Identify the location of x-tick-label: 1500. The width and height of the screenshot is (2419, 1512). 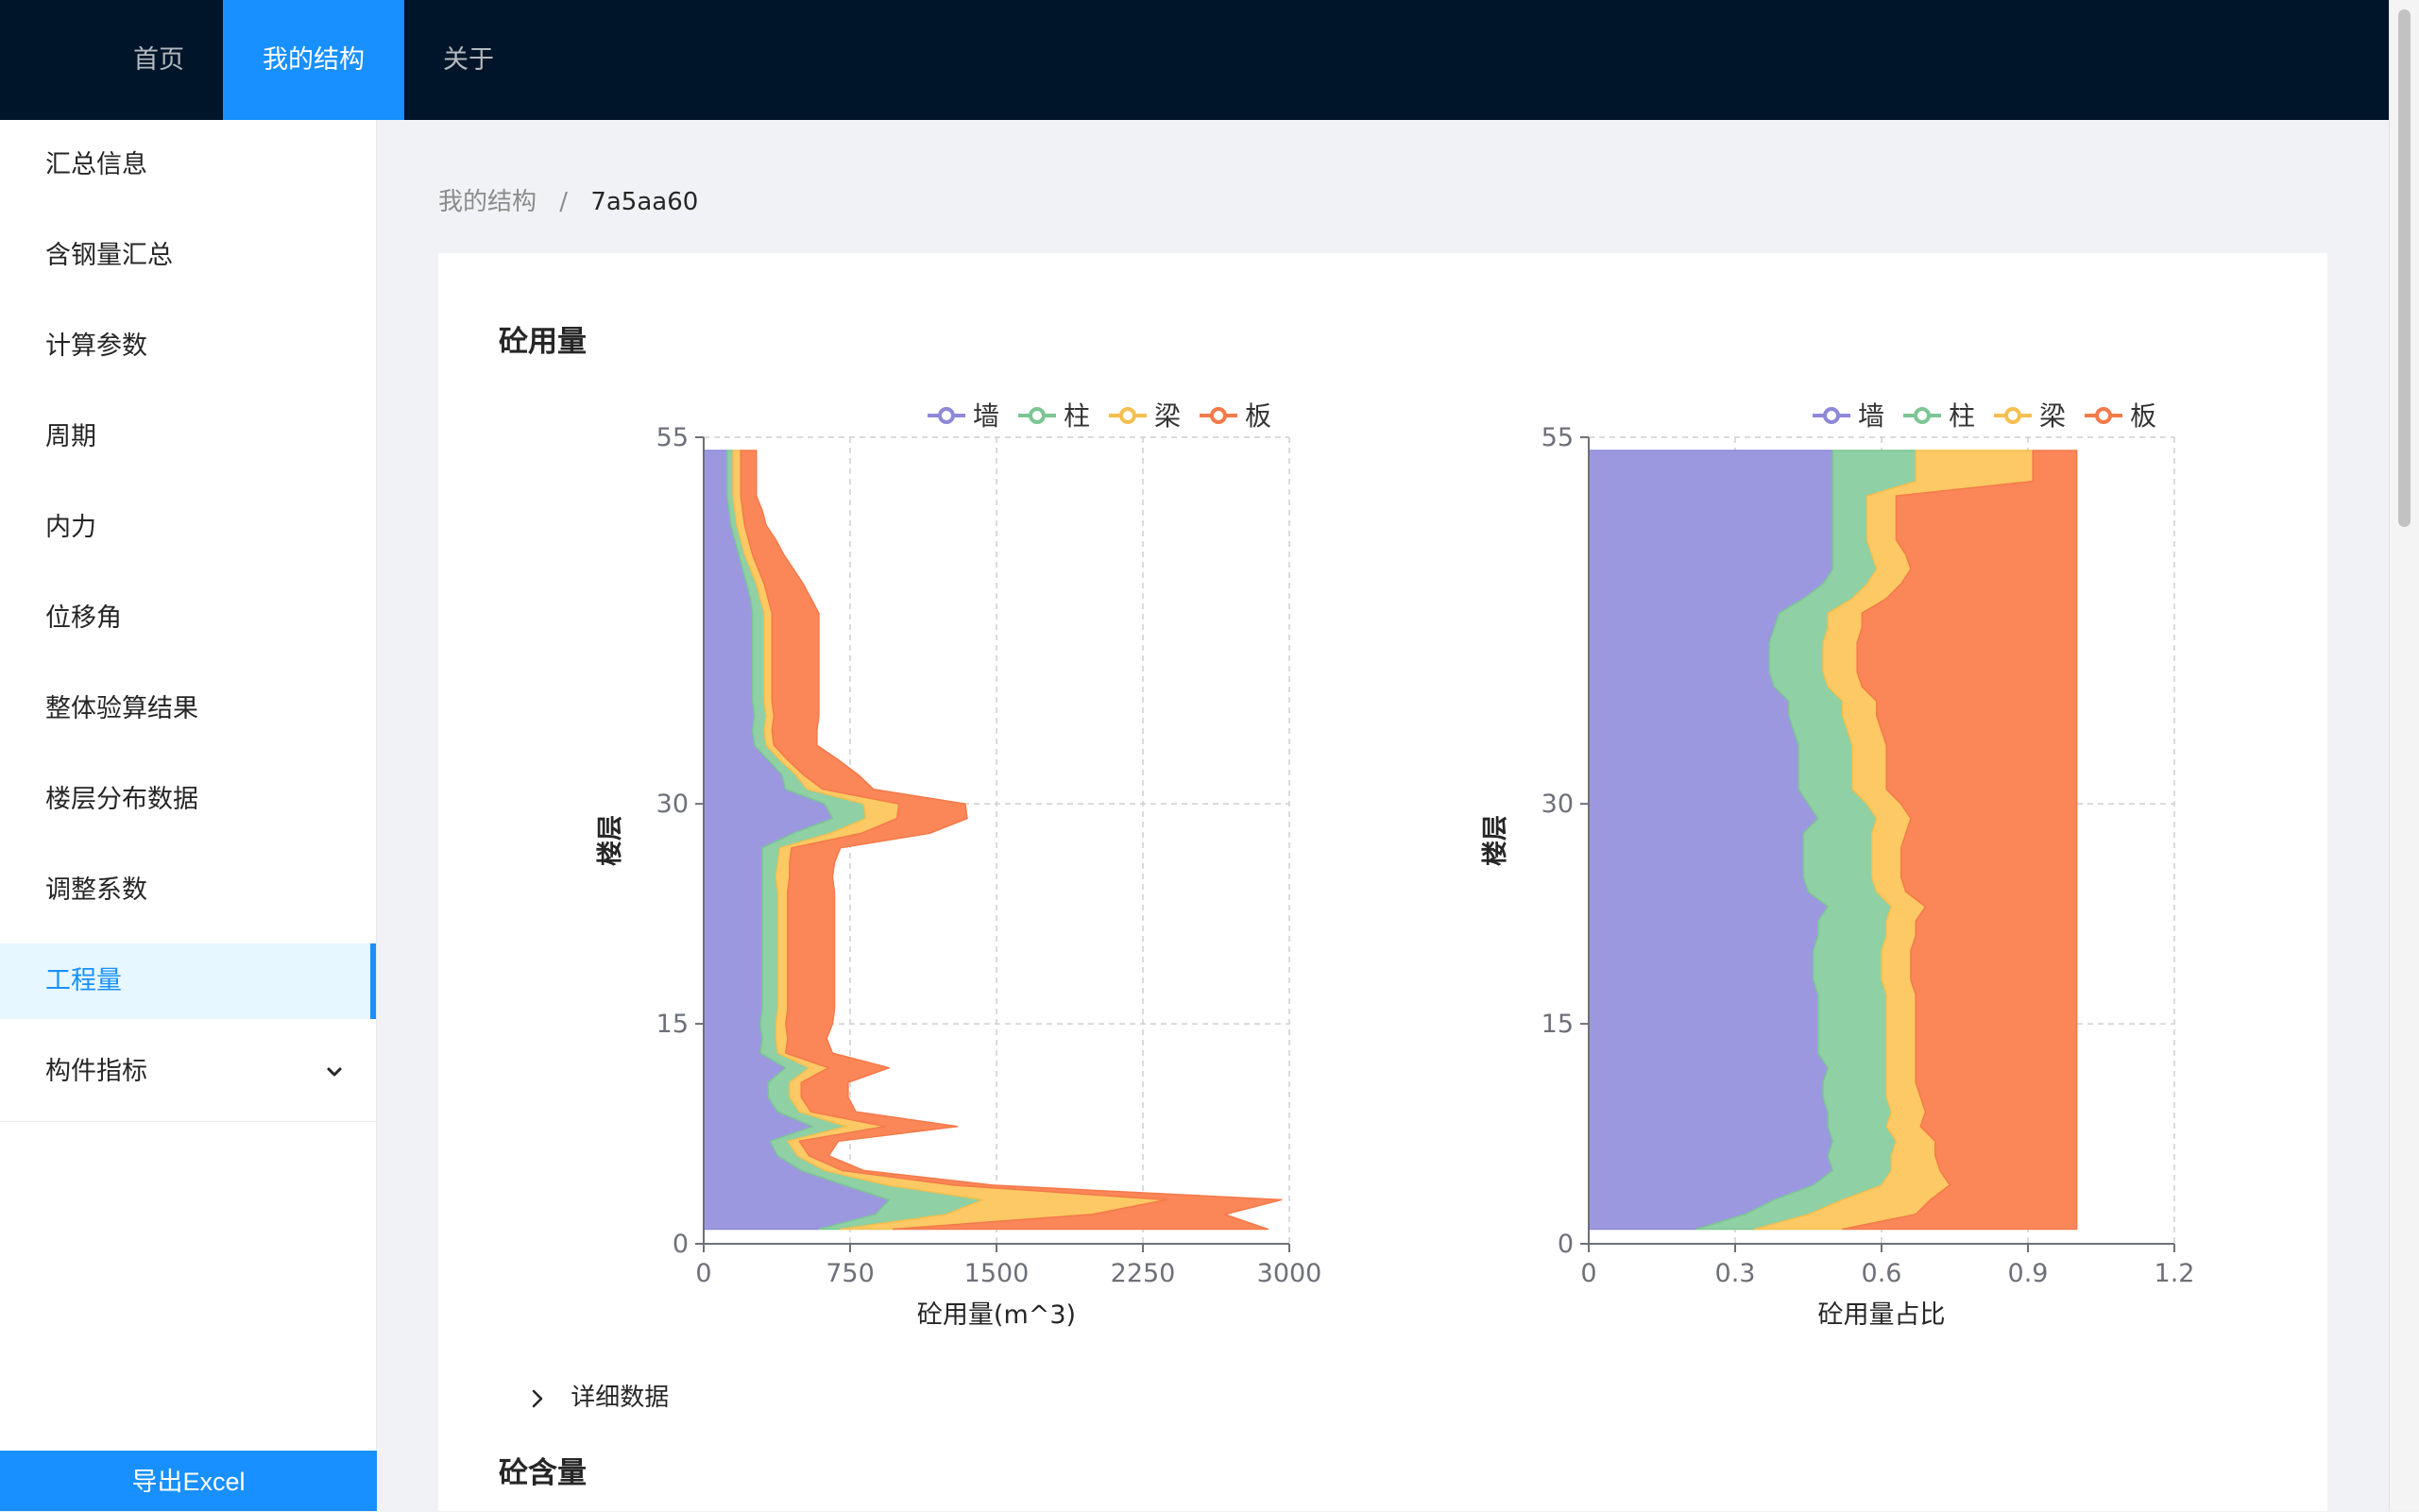
(997, 1273).